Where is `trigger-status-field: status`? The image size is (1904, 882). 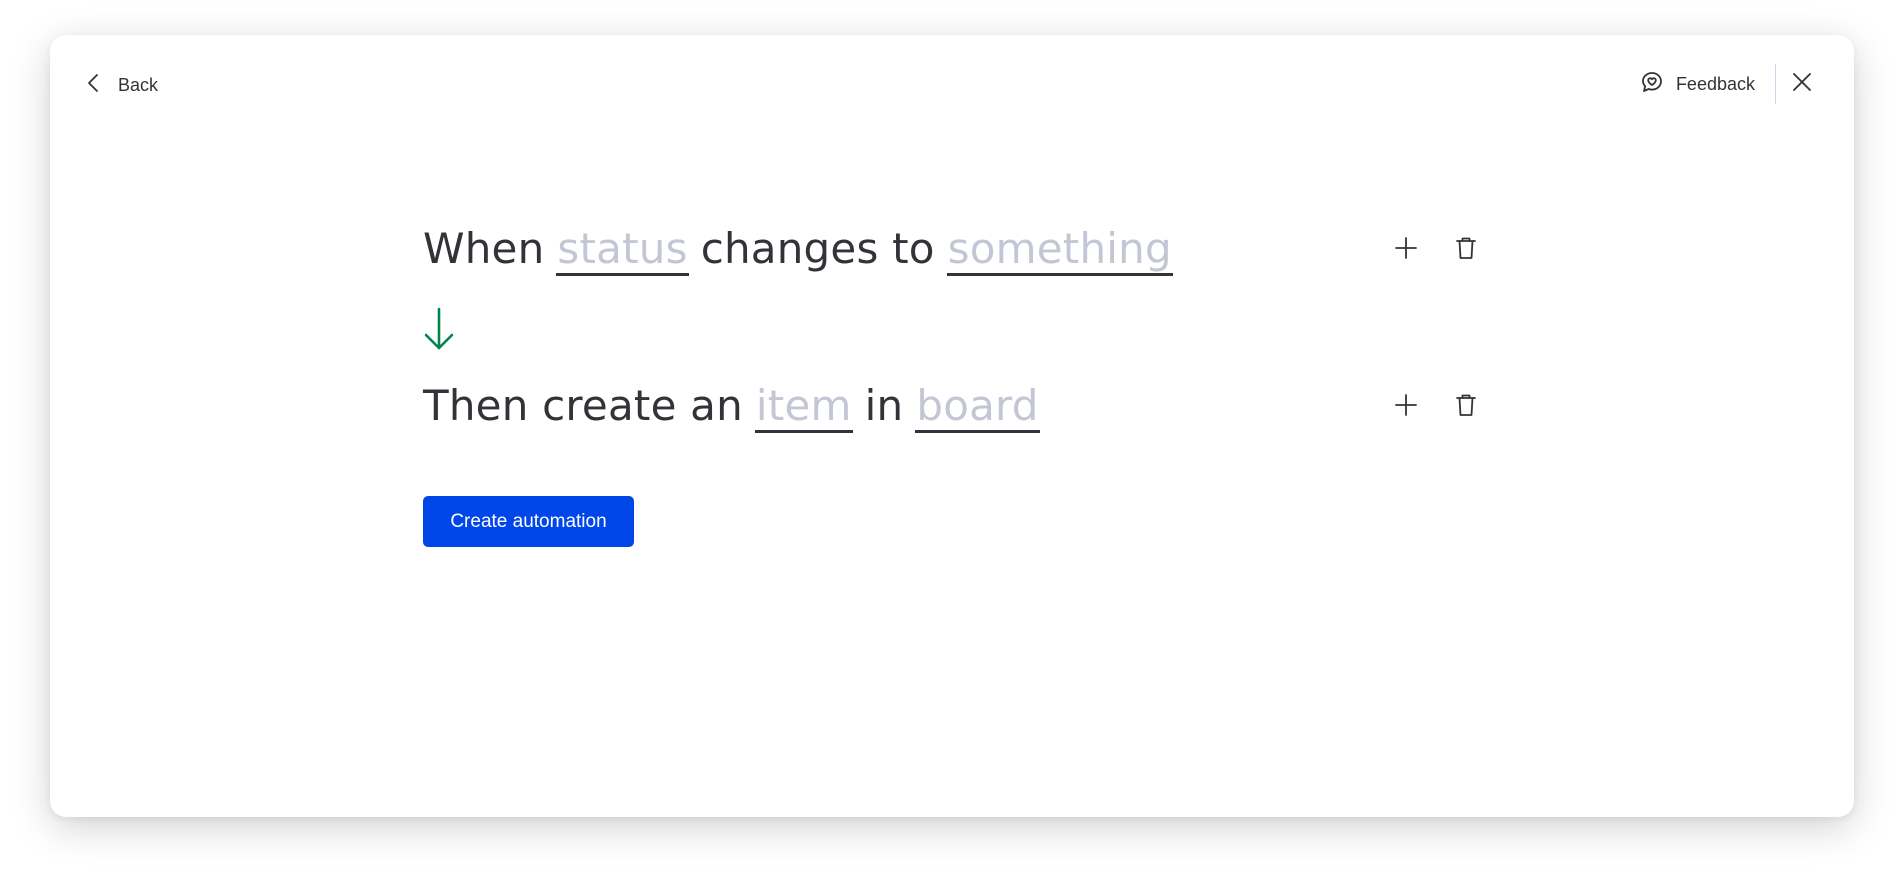 trigger-status-field: status is located at coordinates (622, 250).